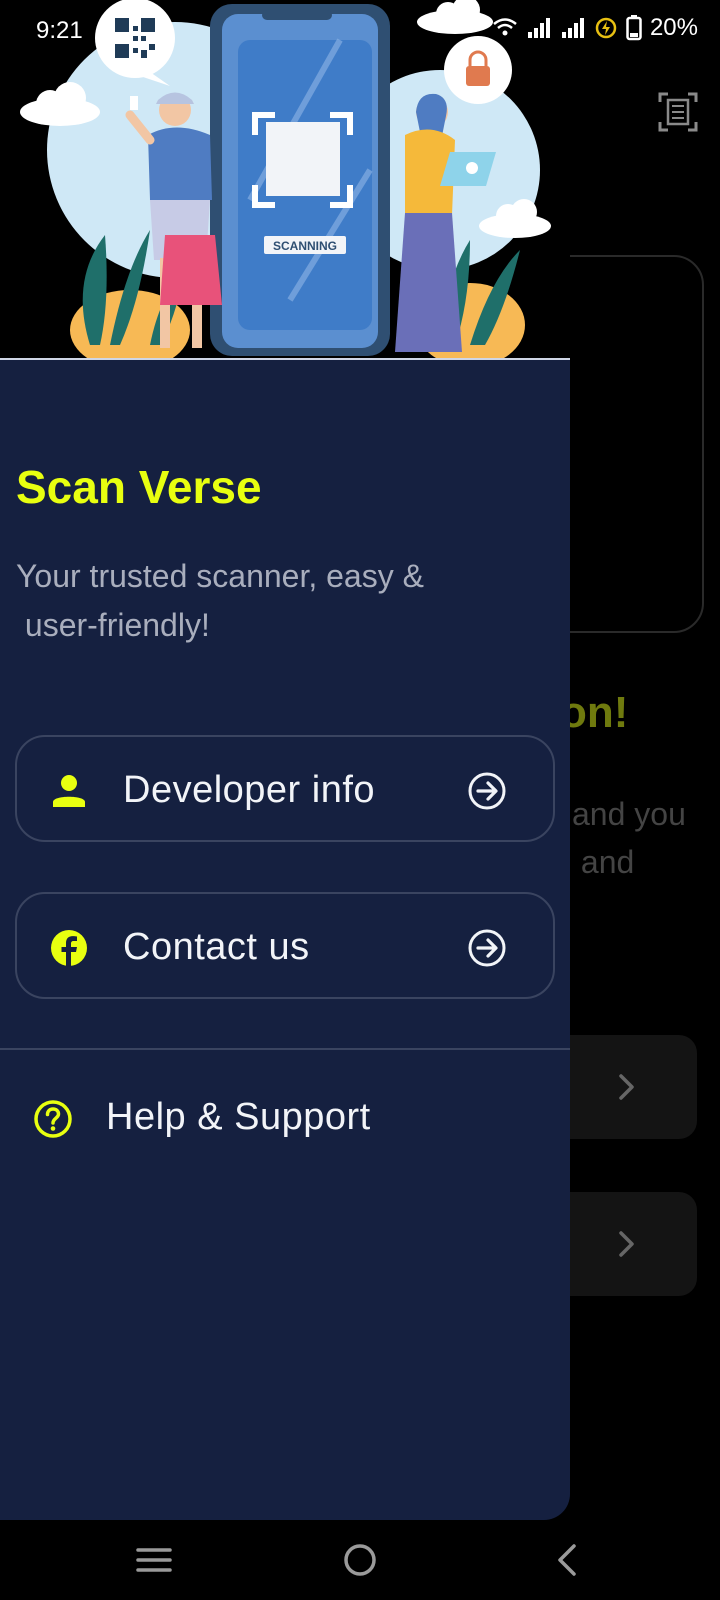 This screenshot has width=720, height=1600. Describe the element at coordinates (59, 30) in the screenshot. I see `status-time: 9:21` at that location.